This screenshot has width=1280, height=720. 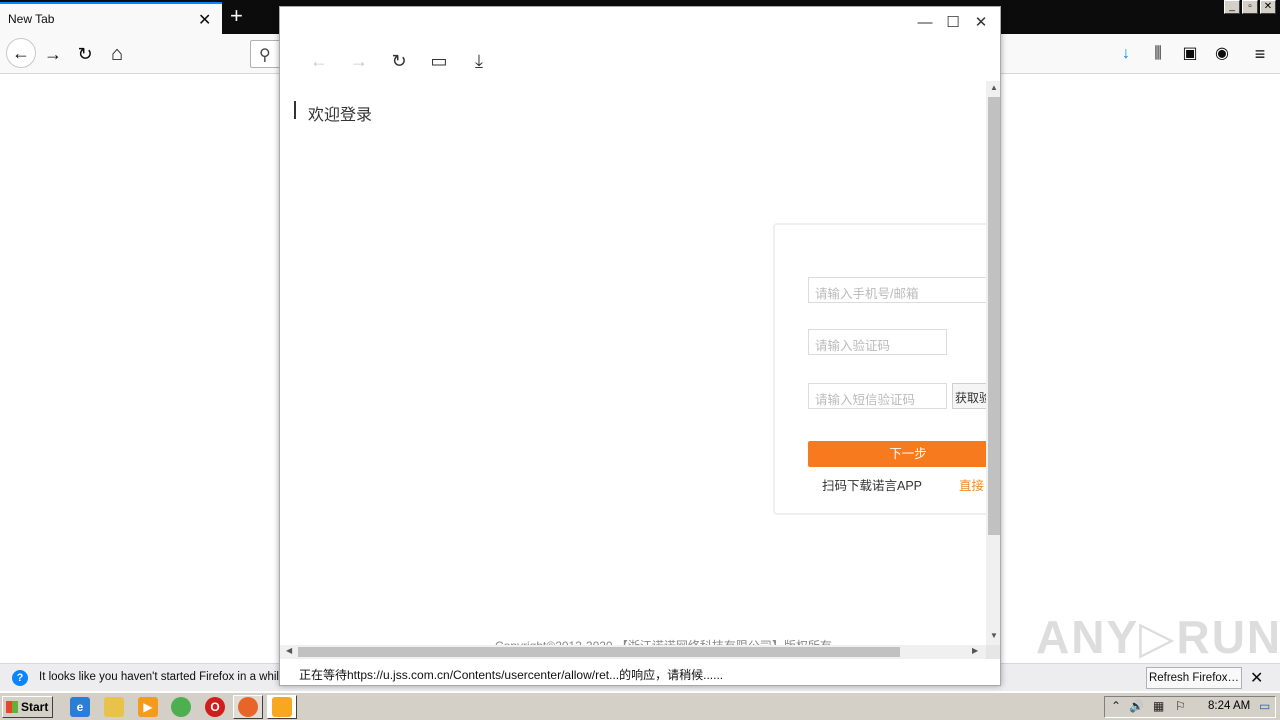 I want to click on horizontal-scroll-thumb, so click(x=599, y=652).